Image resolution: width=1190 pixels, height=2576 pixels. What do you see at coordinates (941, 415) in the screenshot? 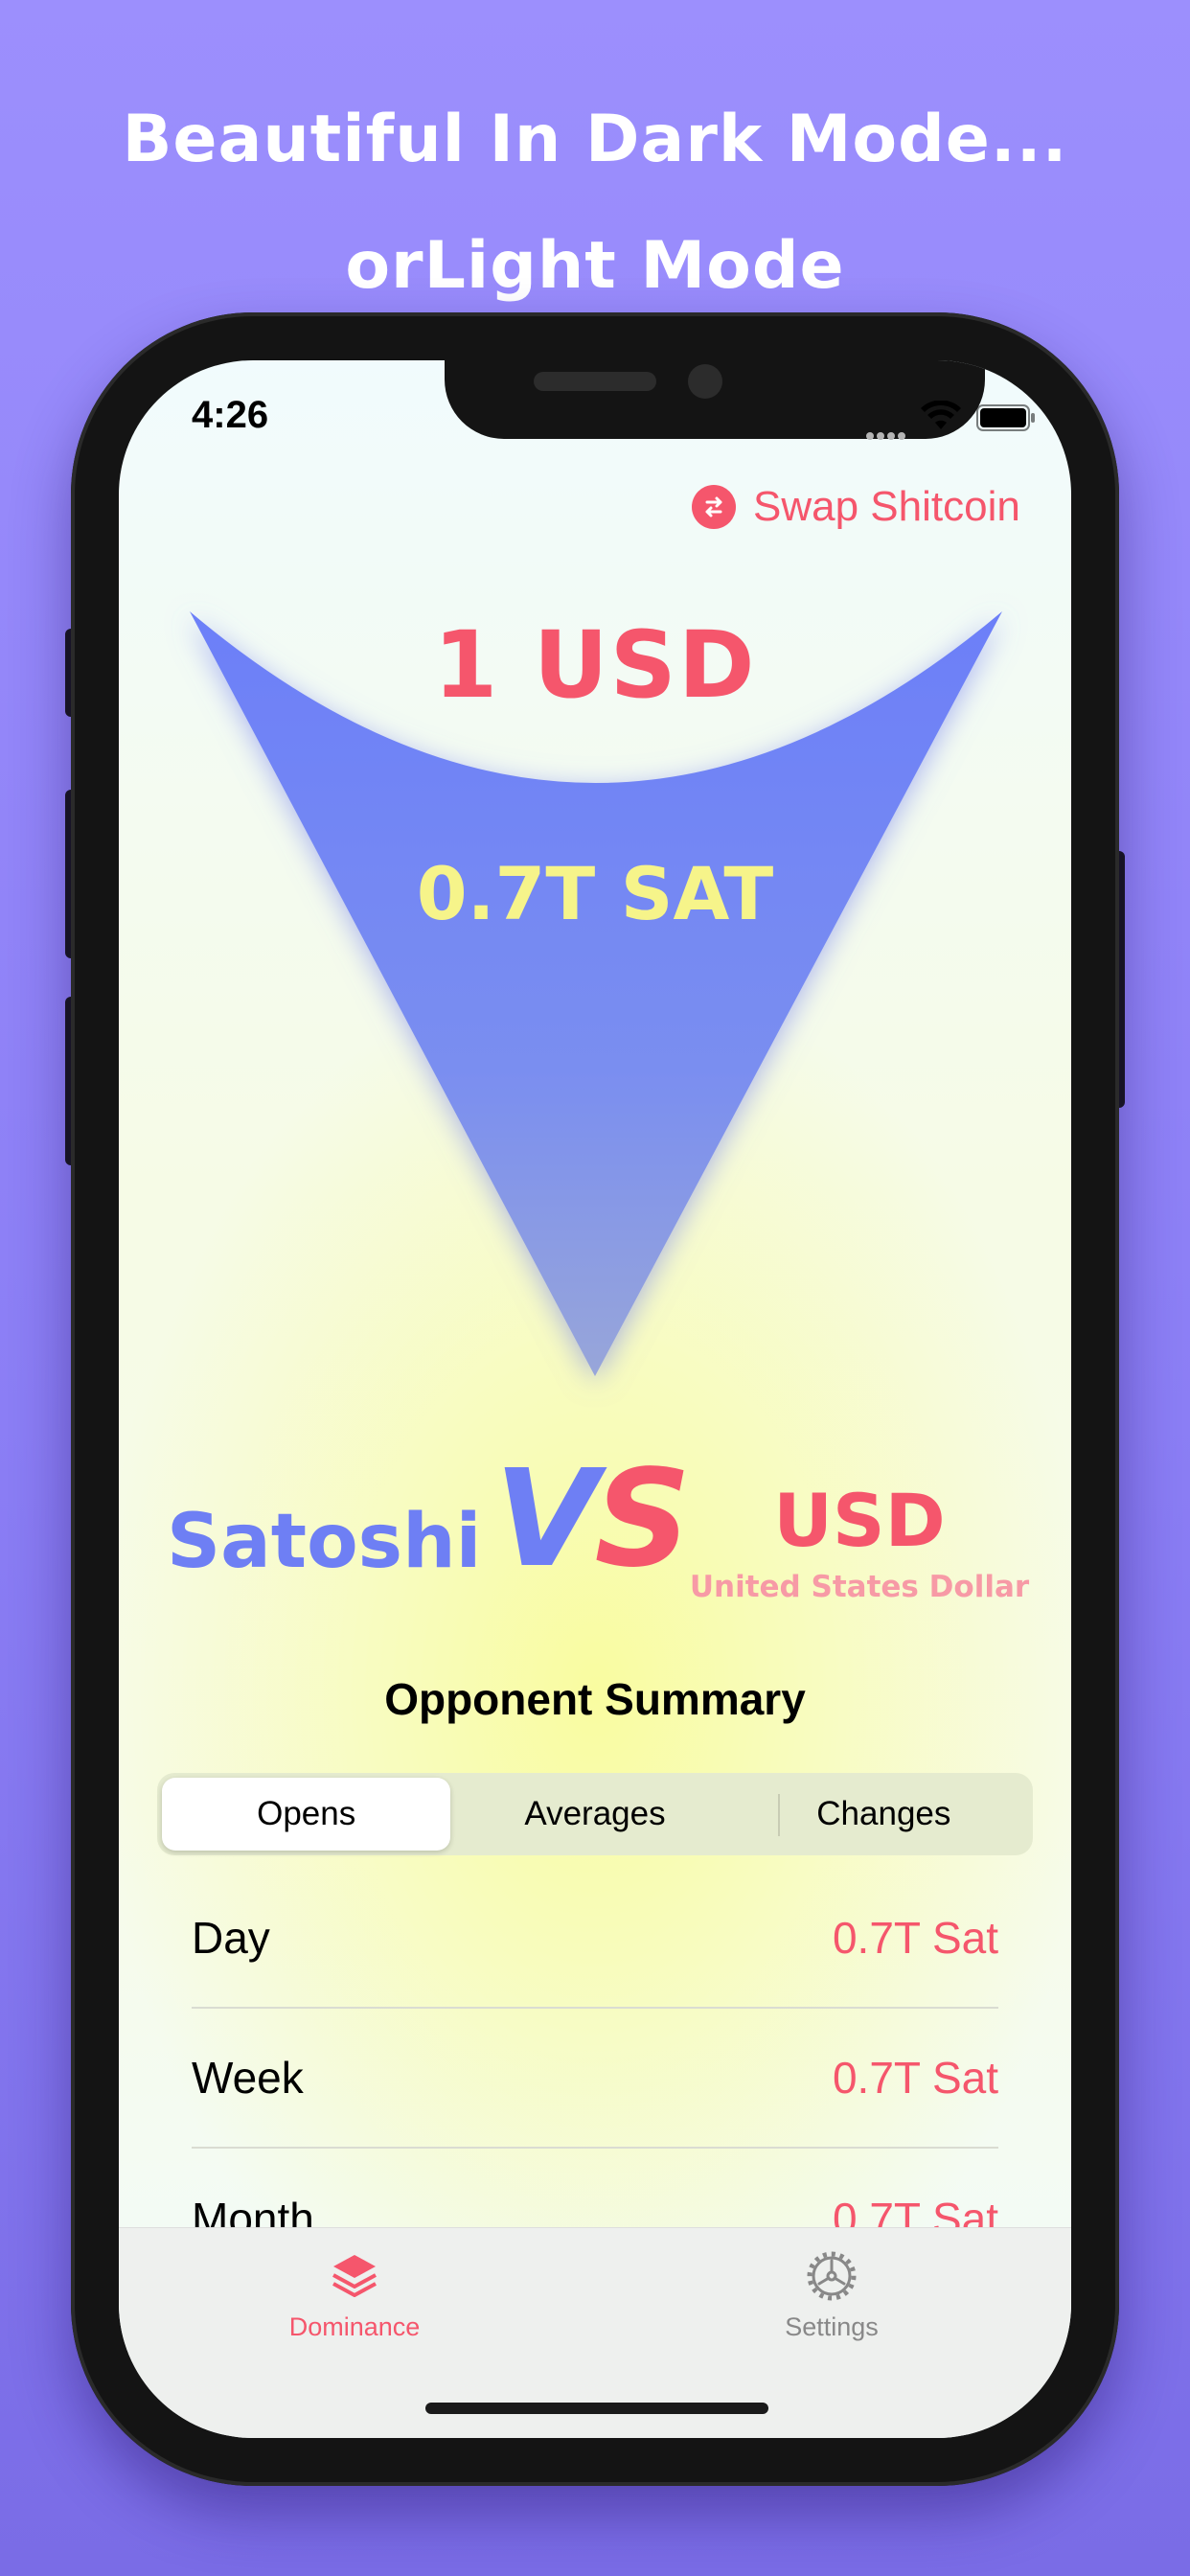
I see `wifi-icon` at bounding box center [941, 415].